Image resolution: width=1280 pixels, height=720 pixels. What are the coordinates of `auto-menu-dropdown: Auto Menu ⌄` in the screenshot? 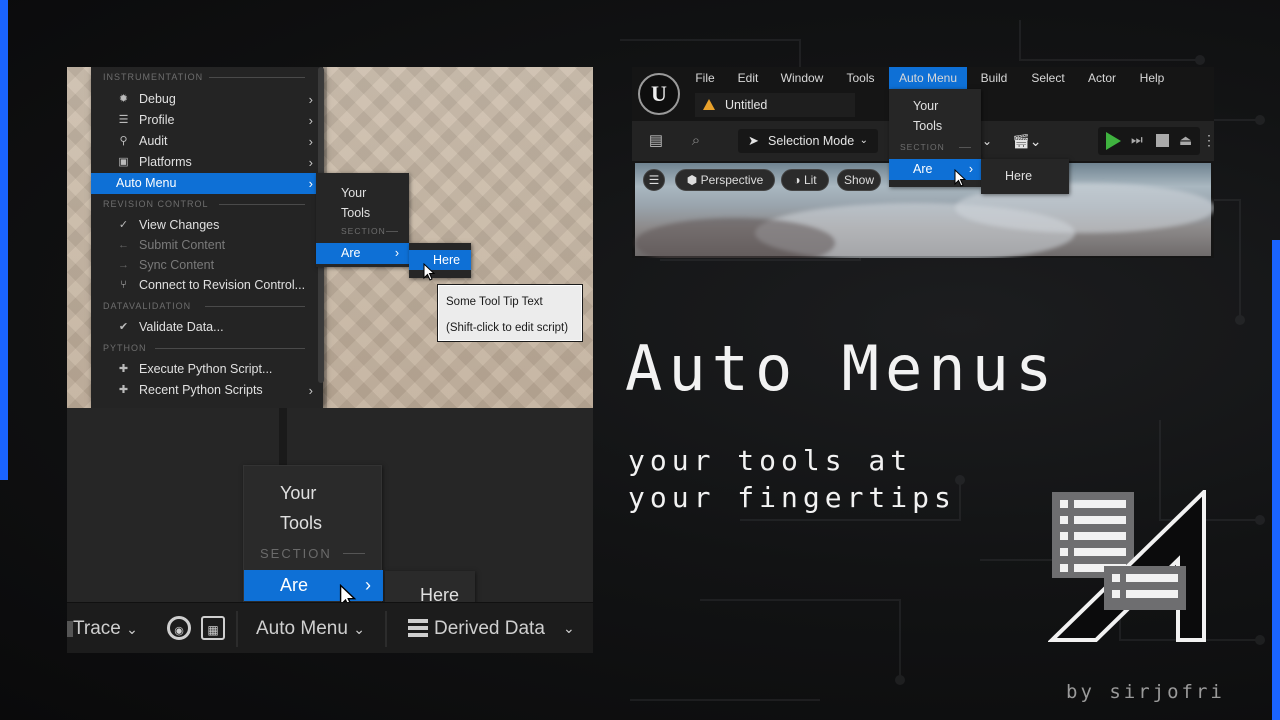 It's located at (310, 628).